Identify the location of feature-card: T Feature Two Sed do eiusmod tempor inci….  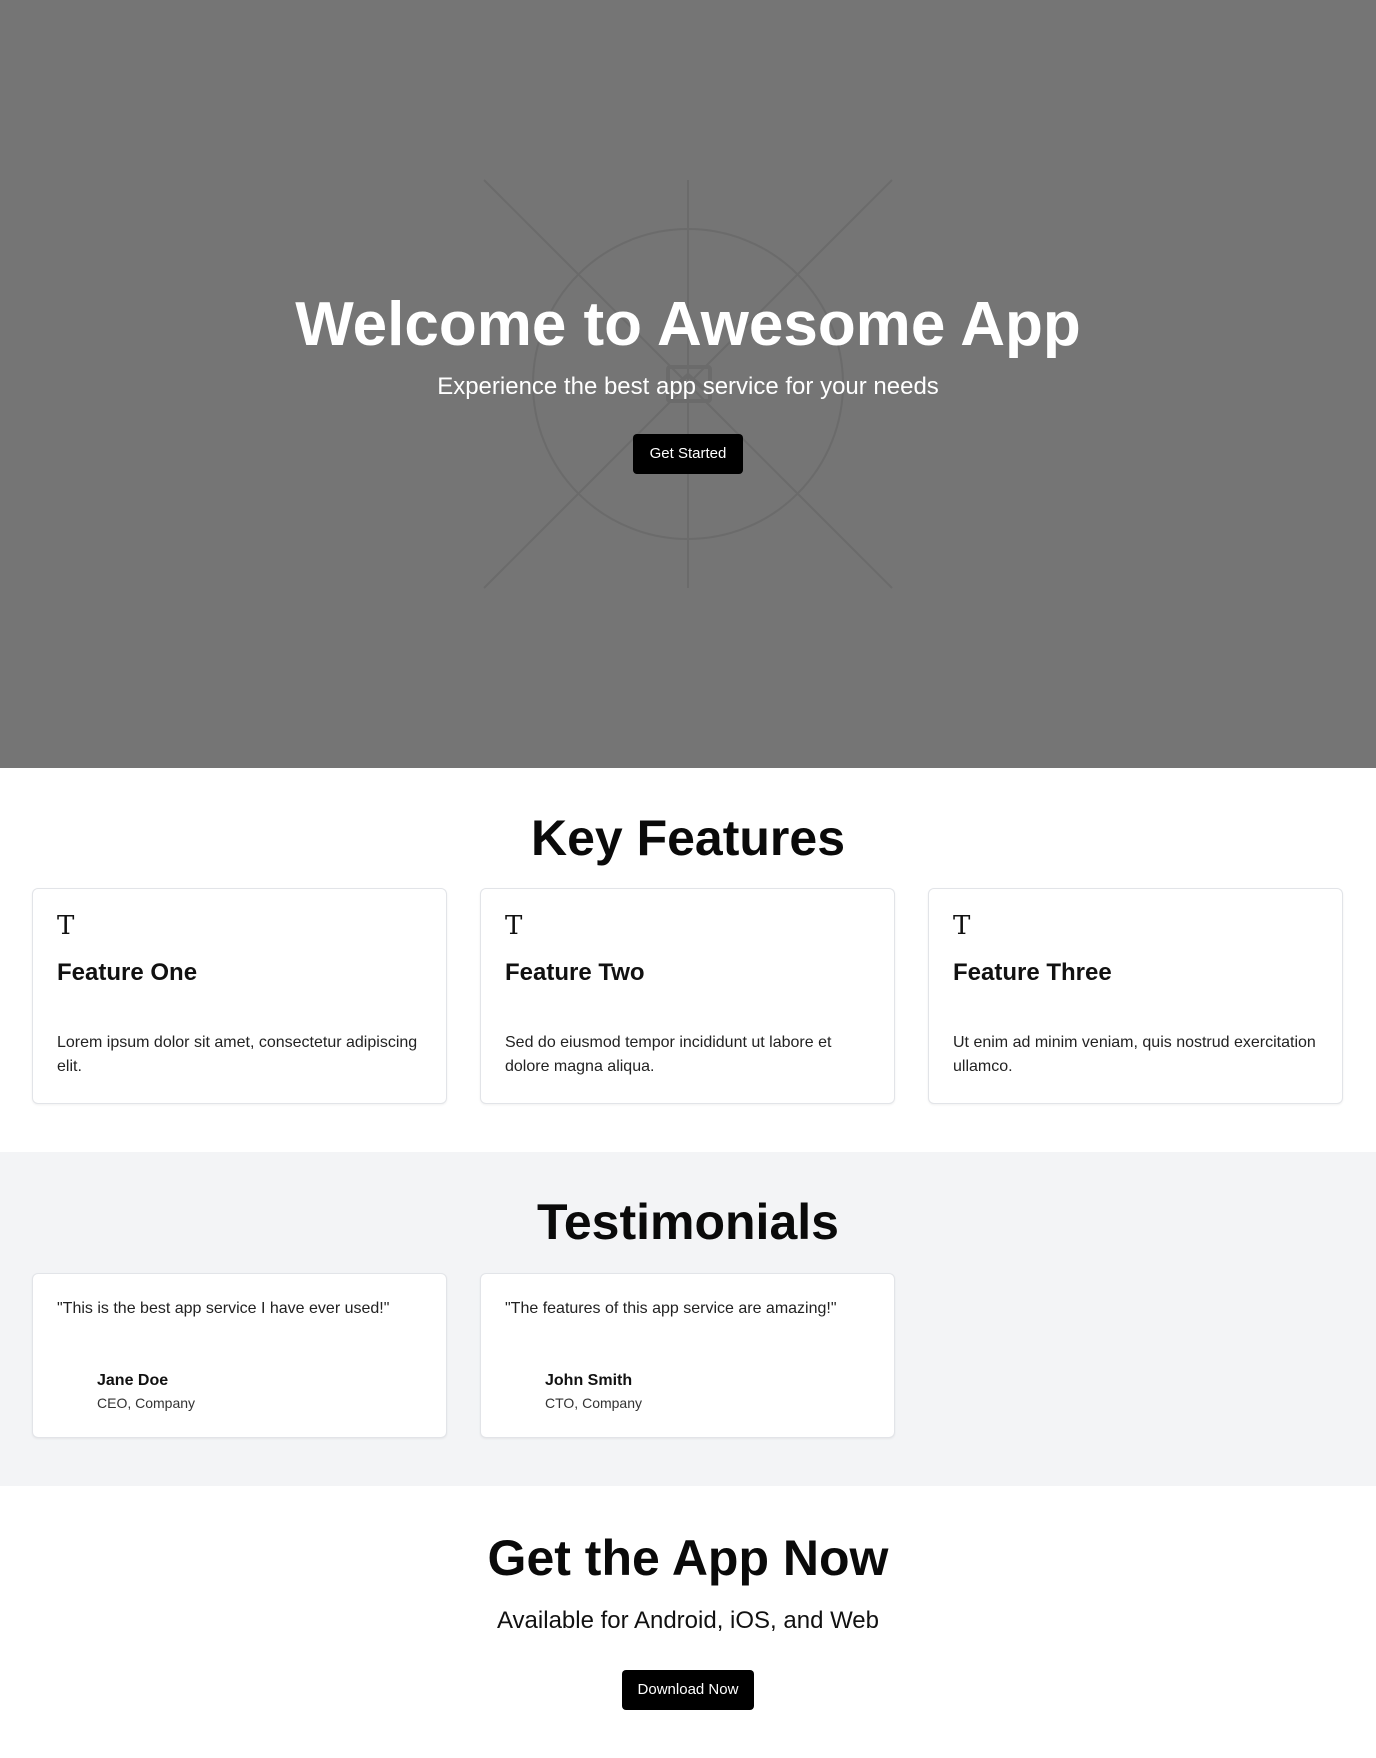
(687, 996).